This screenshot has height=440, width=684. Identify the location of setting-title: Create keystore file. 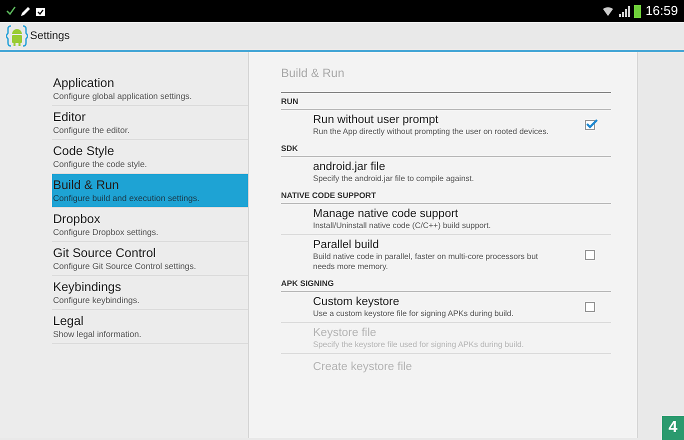
(363, 367).